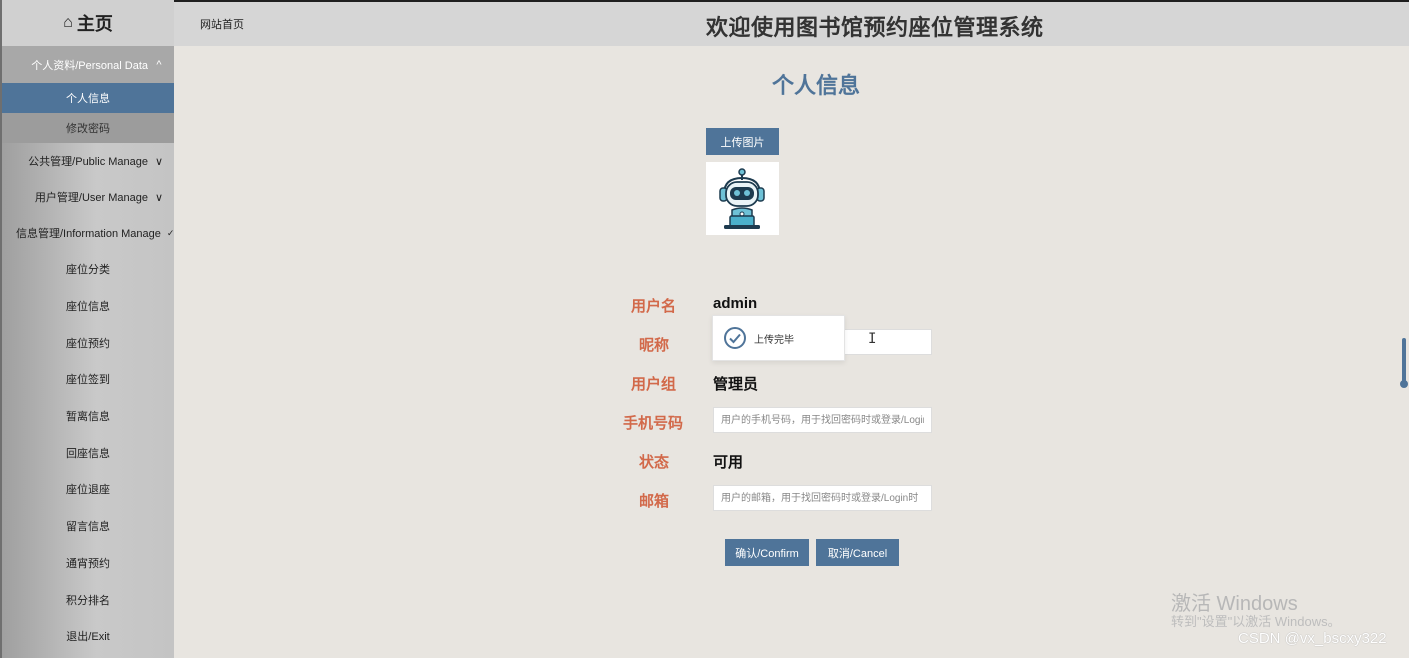 The width and height of the screenshot is (1409, 658). I want to click on page-title: 欢迎使用图书馆预约座位管理系统, so click(875, 27).